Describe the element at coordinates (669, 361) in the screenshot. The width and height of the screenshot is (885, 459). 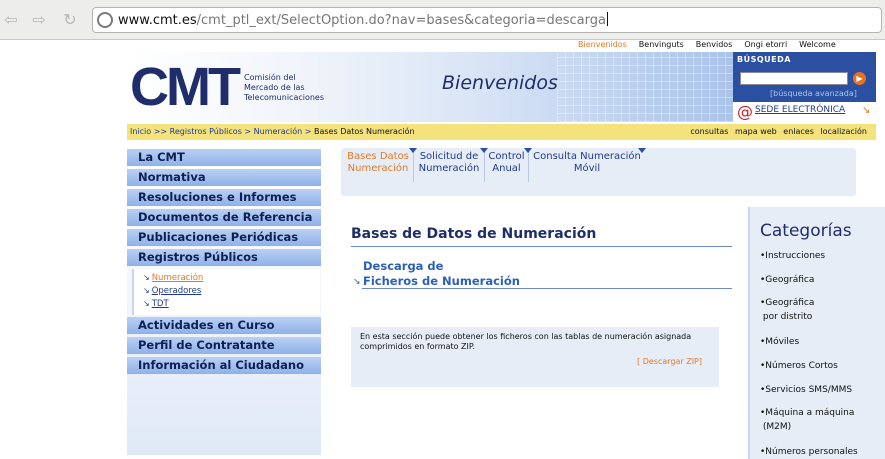
I see `download-zip-link: [ Descargar ZIP]` at that location.